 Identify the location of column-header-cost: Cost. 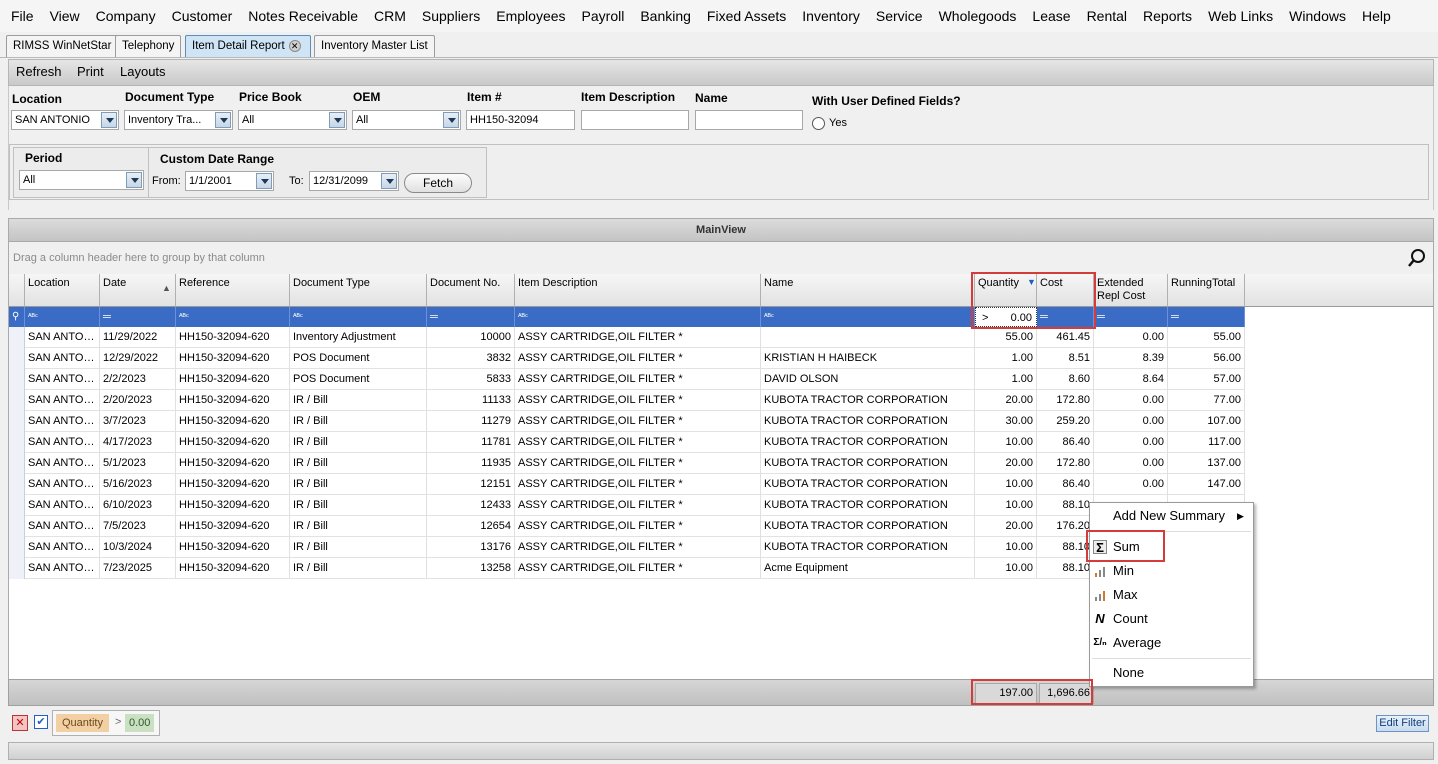
(1065, 290).